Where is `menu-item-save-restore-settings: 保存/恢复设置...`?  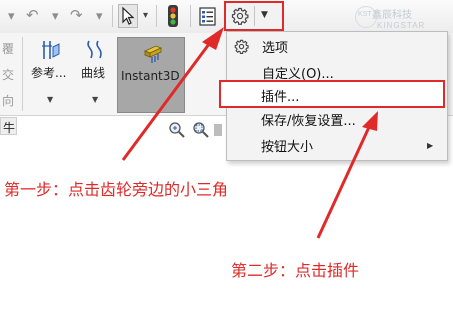
menu-item-save-restore-settings: 保存/恢复设置... is located at coordinates (308, 119).